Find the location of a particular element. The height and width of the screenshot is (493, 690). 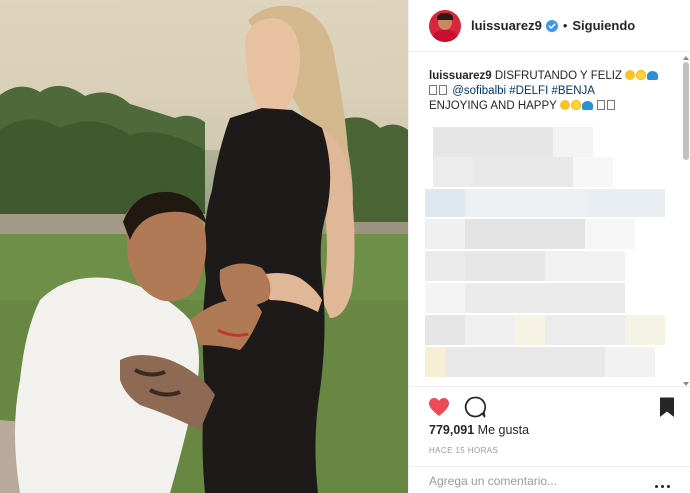

bookmark-icon is located at coordinates (667, 407).